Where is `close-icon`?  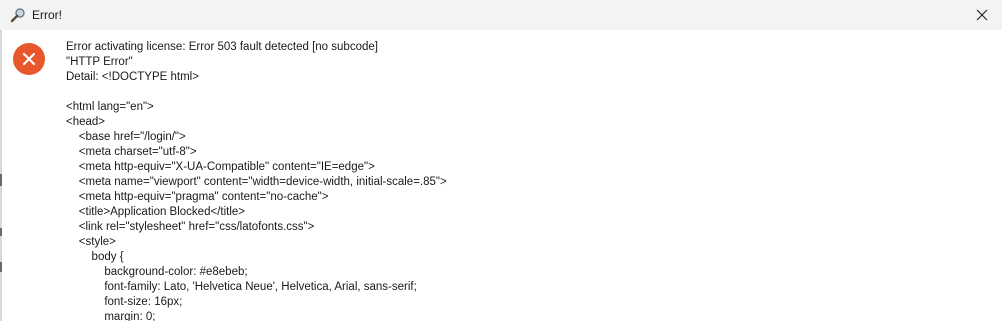
close-icon is located at coordinates (982, 15).